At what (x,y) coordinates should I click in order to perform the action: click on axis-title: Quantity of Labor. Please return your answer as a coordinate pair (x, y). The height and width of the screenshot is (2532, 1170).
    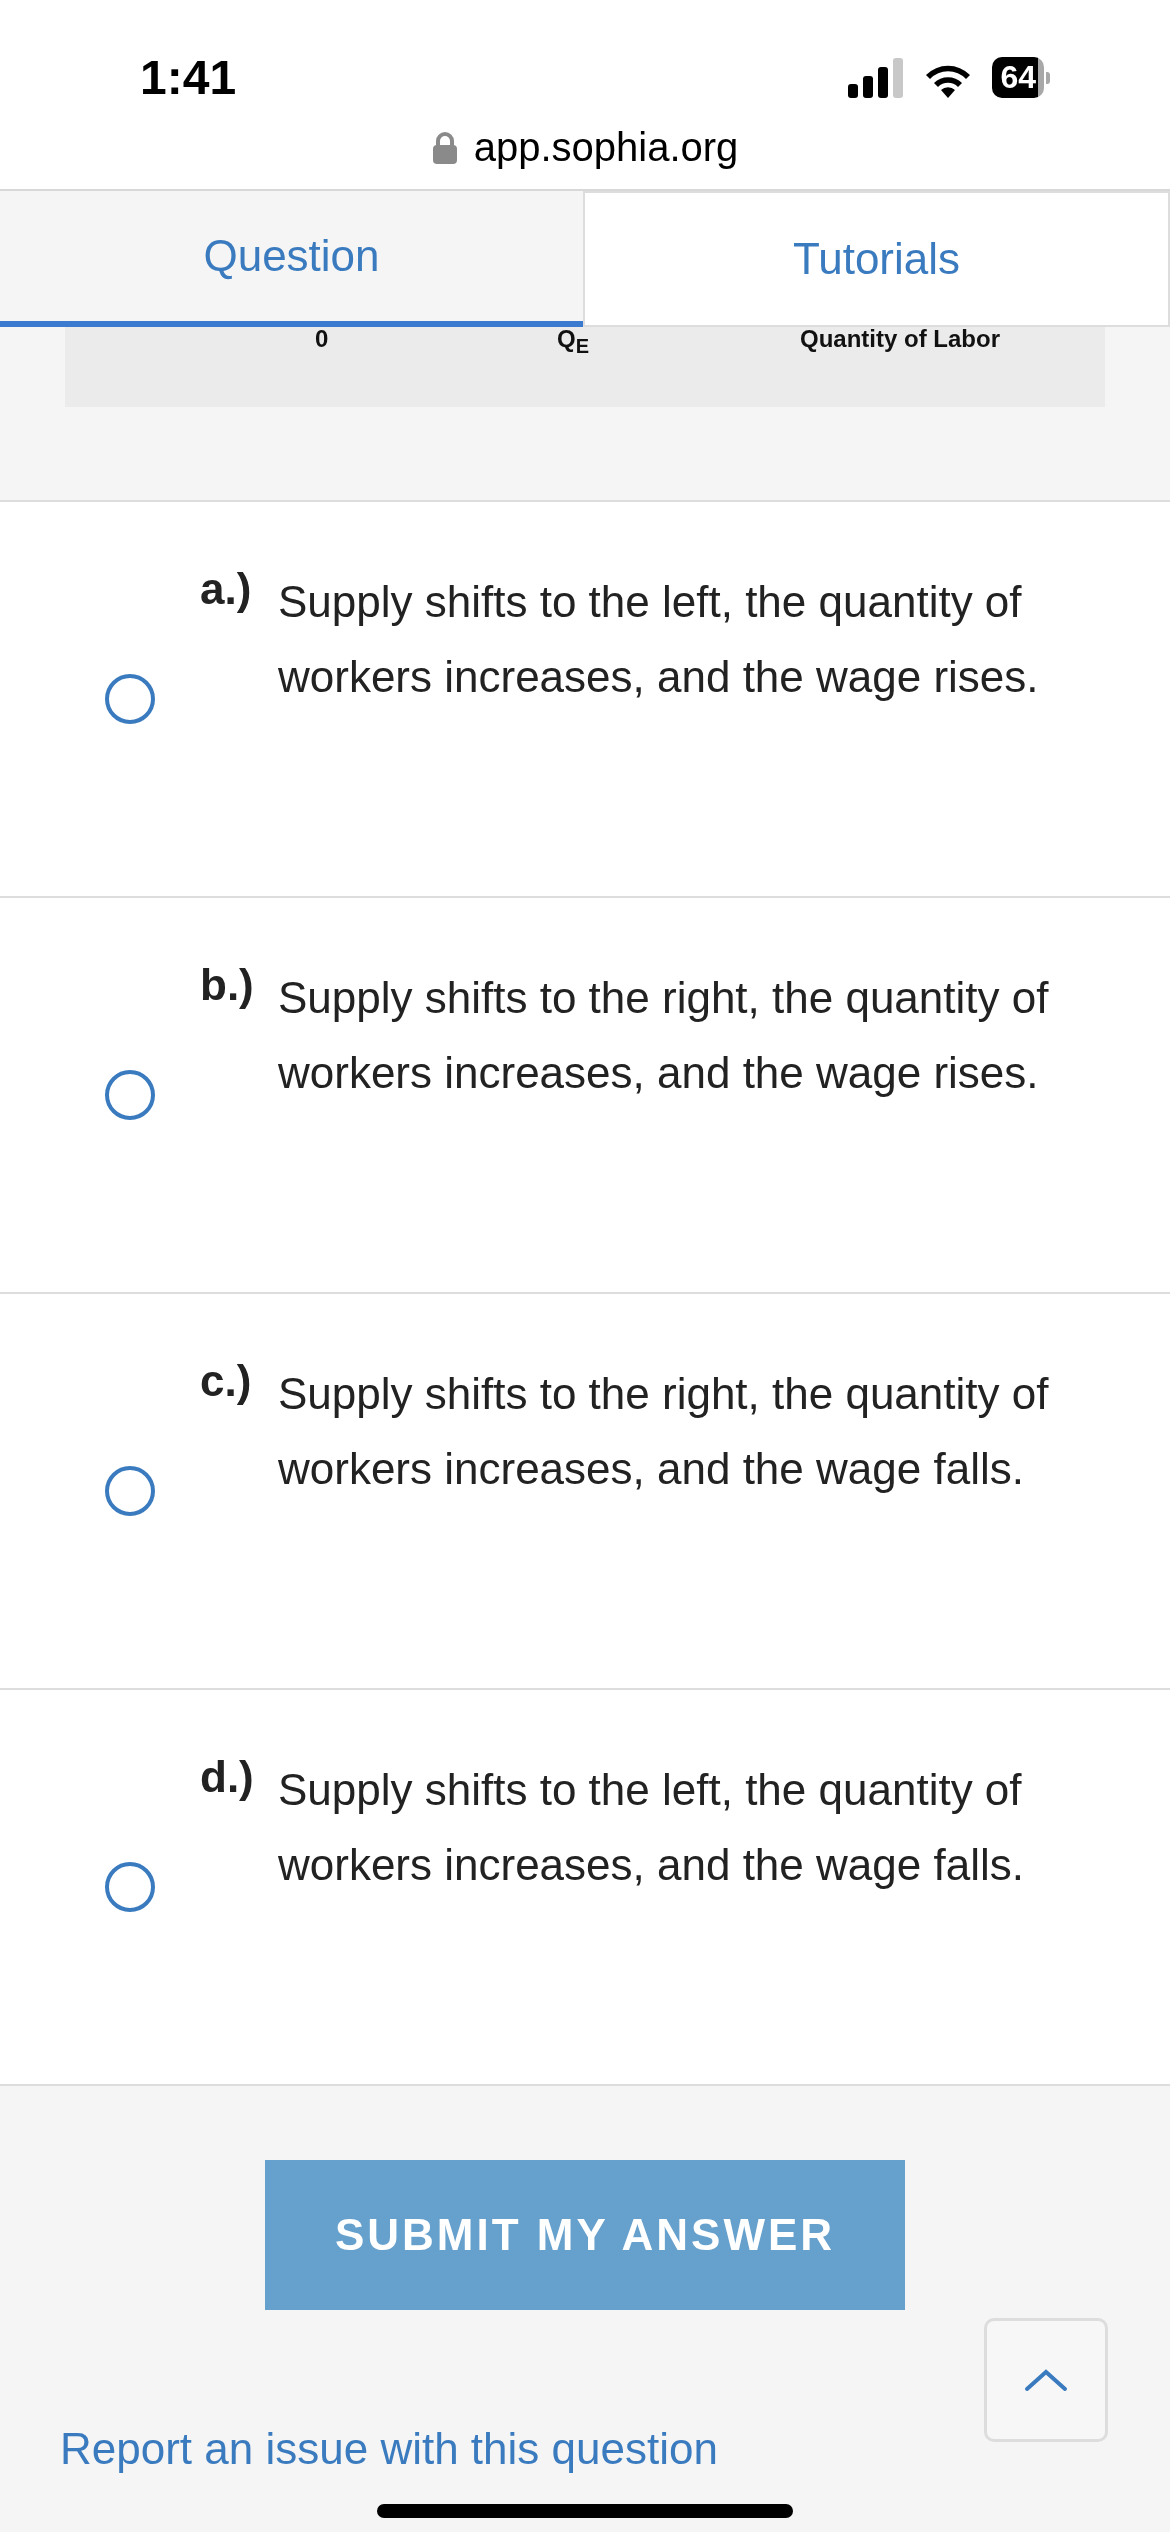
    Looking at the image, I should click on (900, 338).